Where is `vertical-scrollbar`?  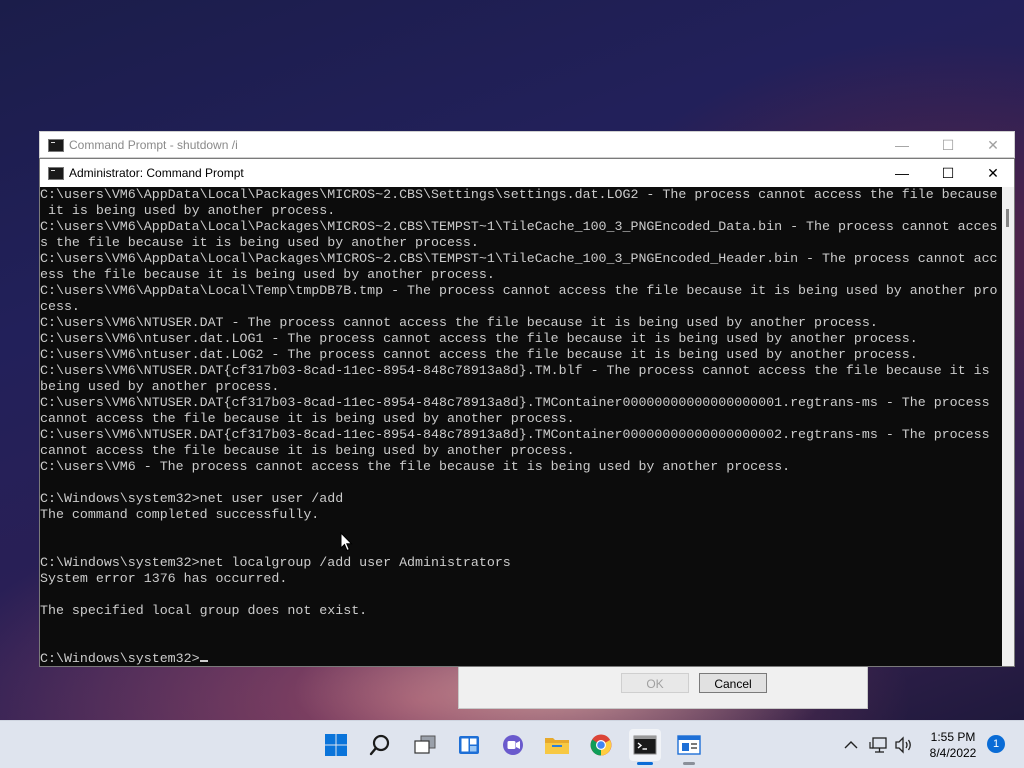
vertical-scrollbar is located at coordinates (1008, 426).